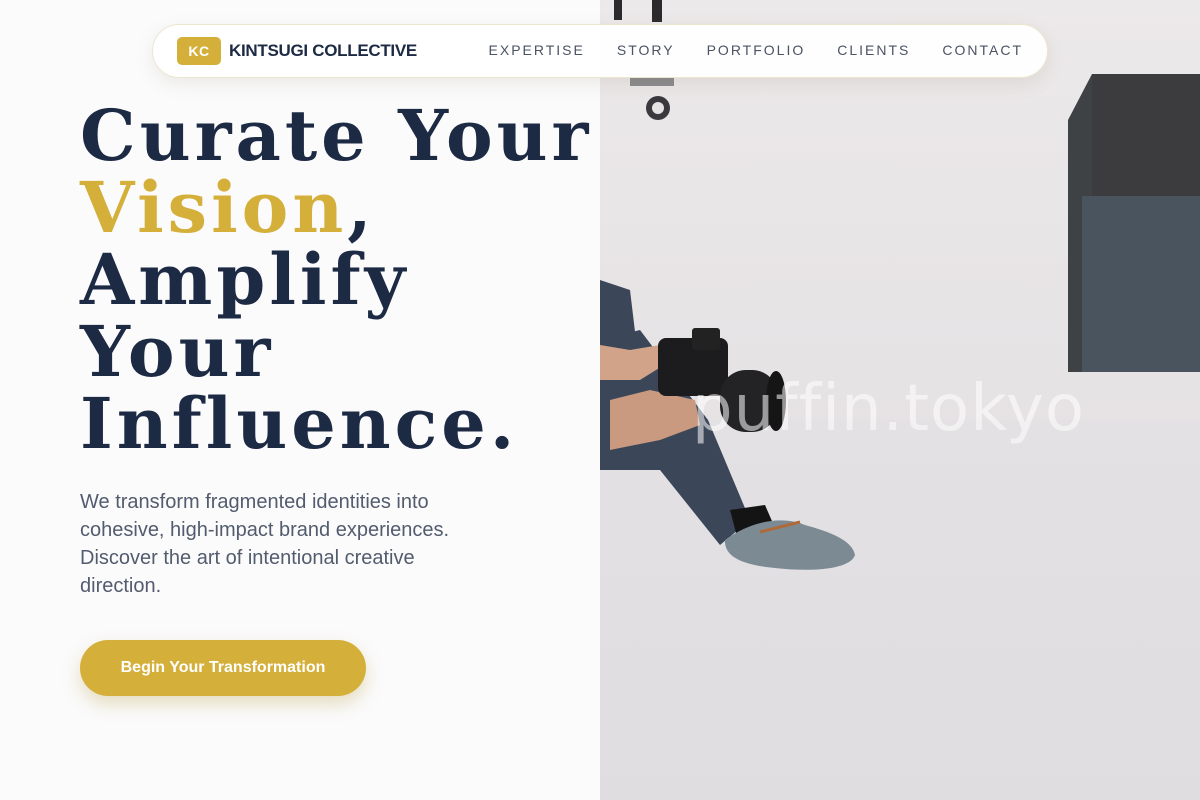 This screenshot has width=1200, height=800. What do you see at coordinates (652, 82) in the screenshot?
I see `caster-bracket` at bounding box center [652, 82].